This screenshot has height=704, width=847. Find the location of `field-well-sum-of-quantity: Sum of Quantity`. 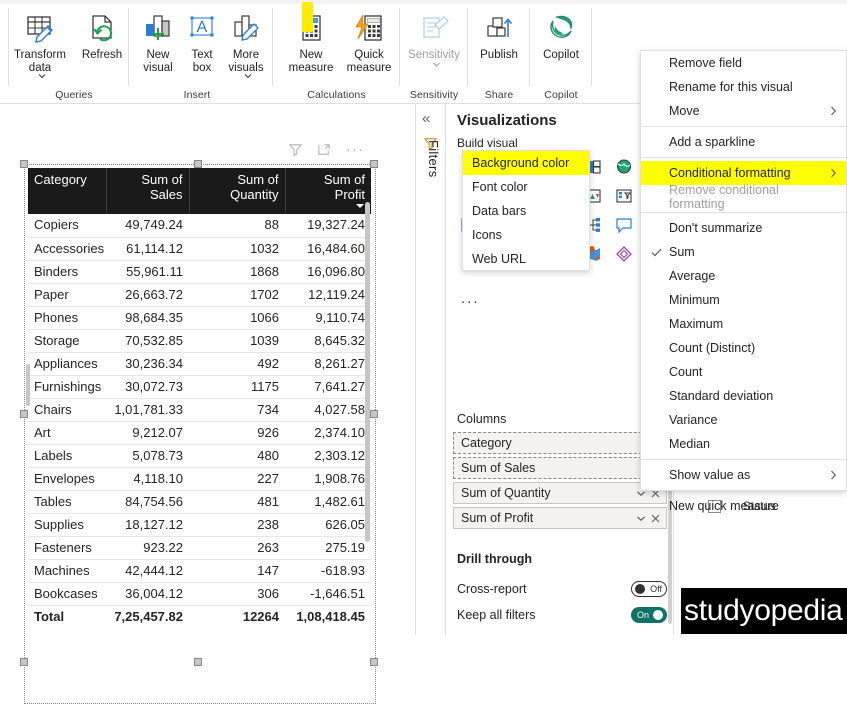

field-well-sum-of-quantity: Sum of Quantity is located at coordinates (560, 493).